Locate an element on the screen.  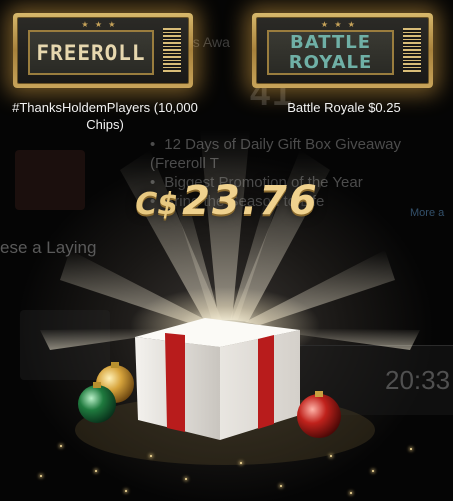
gift-ribbon-right is located at coordinates (266, 382).